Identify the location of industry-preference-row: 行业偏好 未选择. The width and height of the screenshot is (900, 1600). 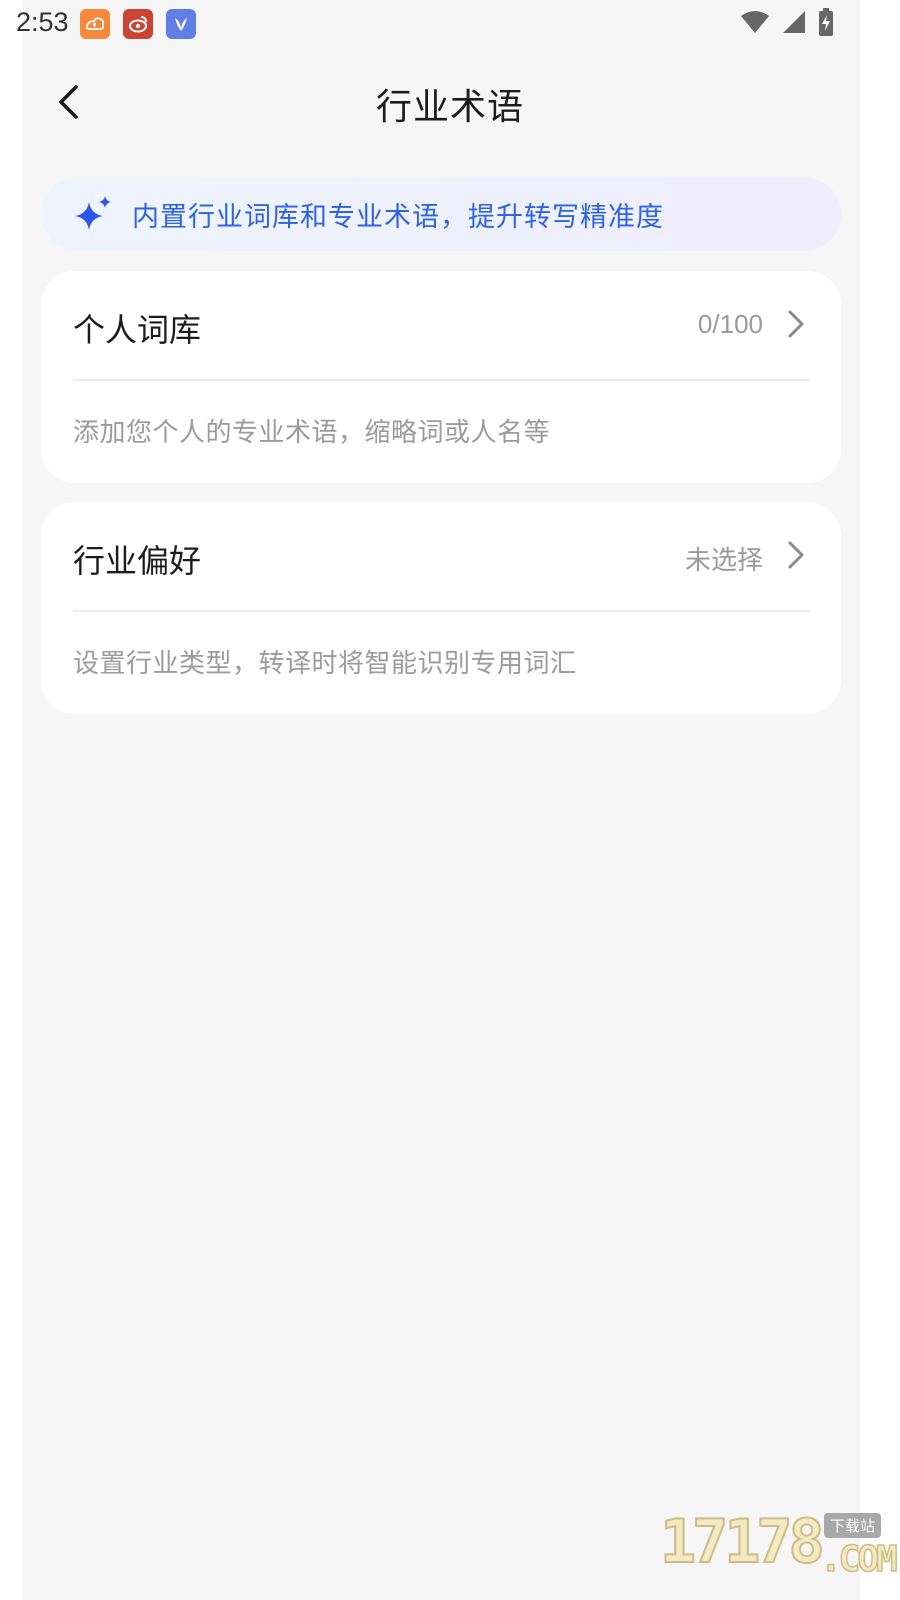
(441, 556).